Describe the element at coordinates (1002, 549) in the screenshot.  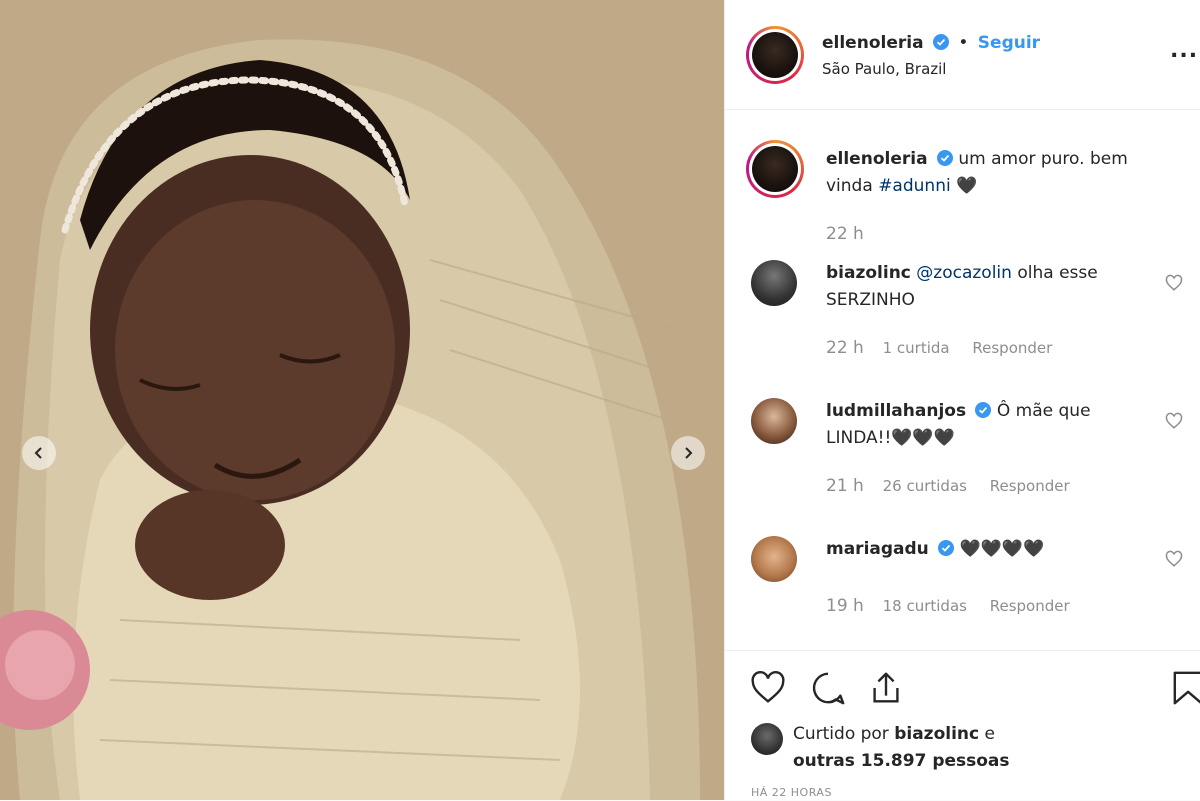
I see `comment-body: 🖤🖤🖤🖤` at that location.